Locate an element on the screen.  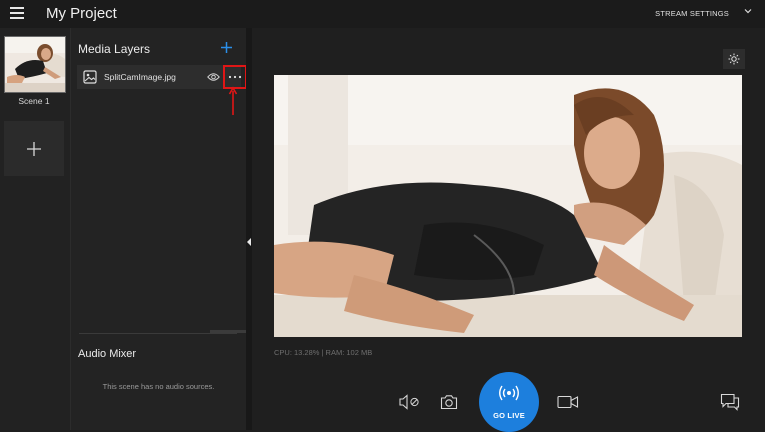
scene-preview-image is located at coordinates (35, 64).